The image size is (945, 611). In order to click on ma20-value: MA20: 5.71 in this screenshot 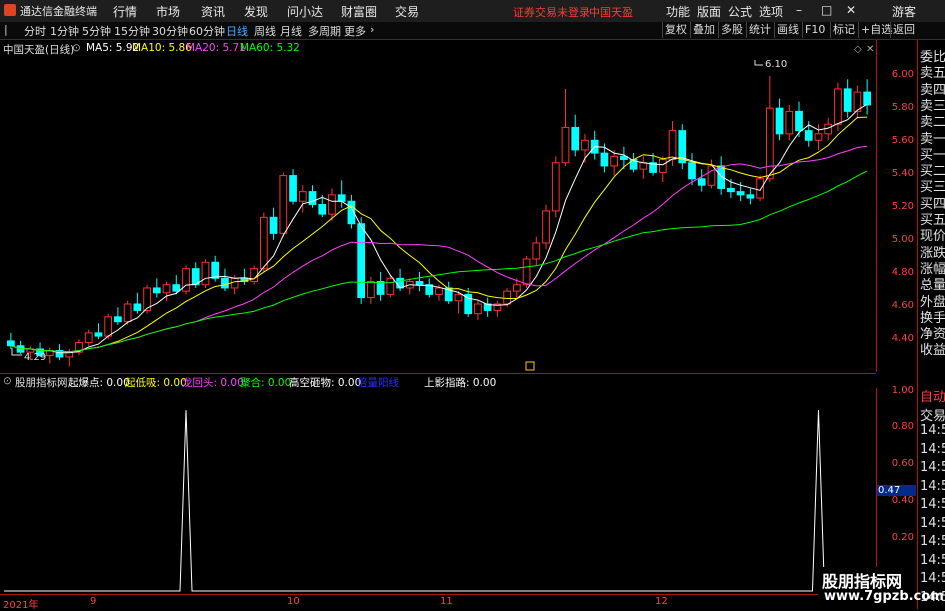, I will do `click(216, 48)`.